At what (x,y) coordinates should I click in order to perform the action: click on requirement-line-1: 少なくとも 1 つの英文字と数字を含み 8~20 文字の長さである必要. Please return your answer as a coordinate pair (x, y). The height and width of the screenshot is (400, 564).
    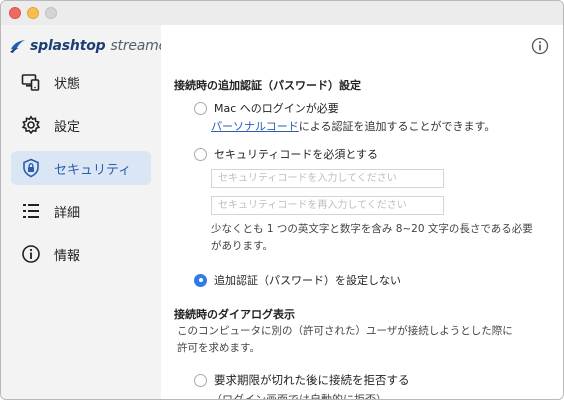
    Looking at the image, I should click on (372, 229).